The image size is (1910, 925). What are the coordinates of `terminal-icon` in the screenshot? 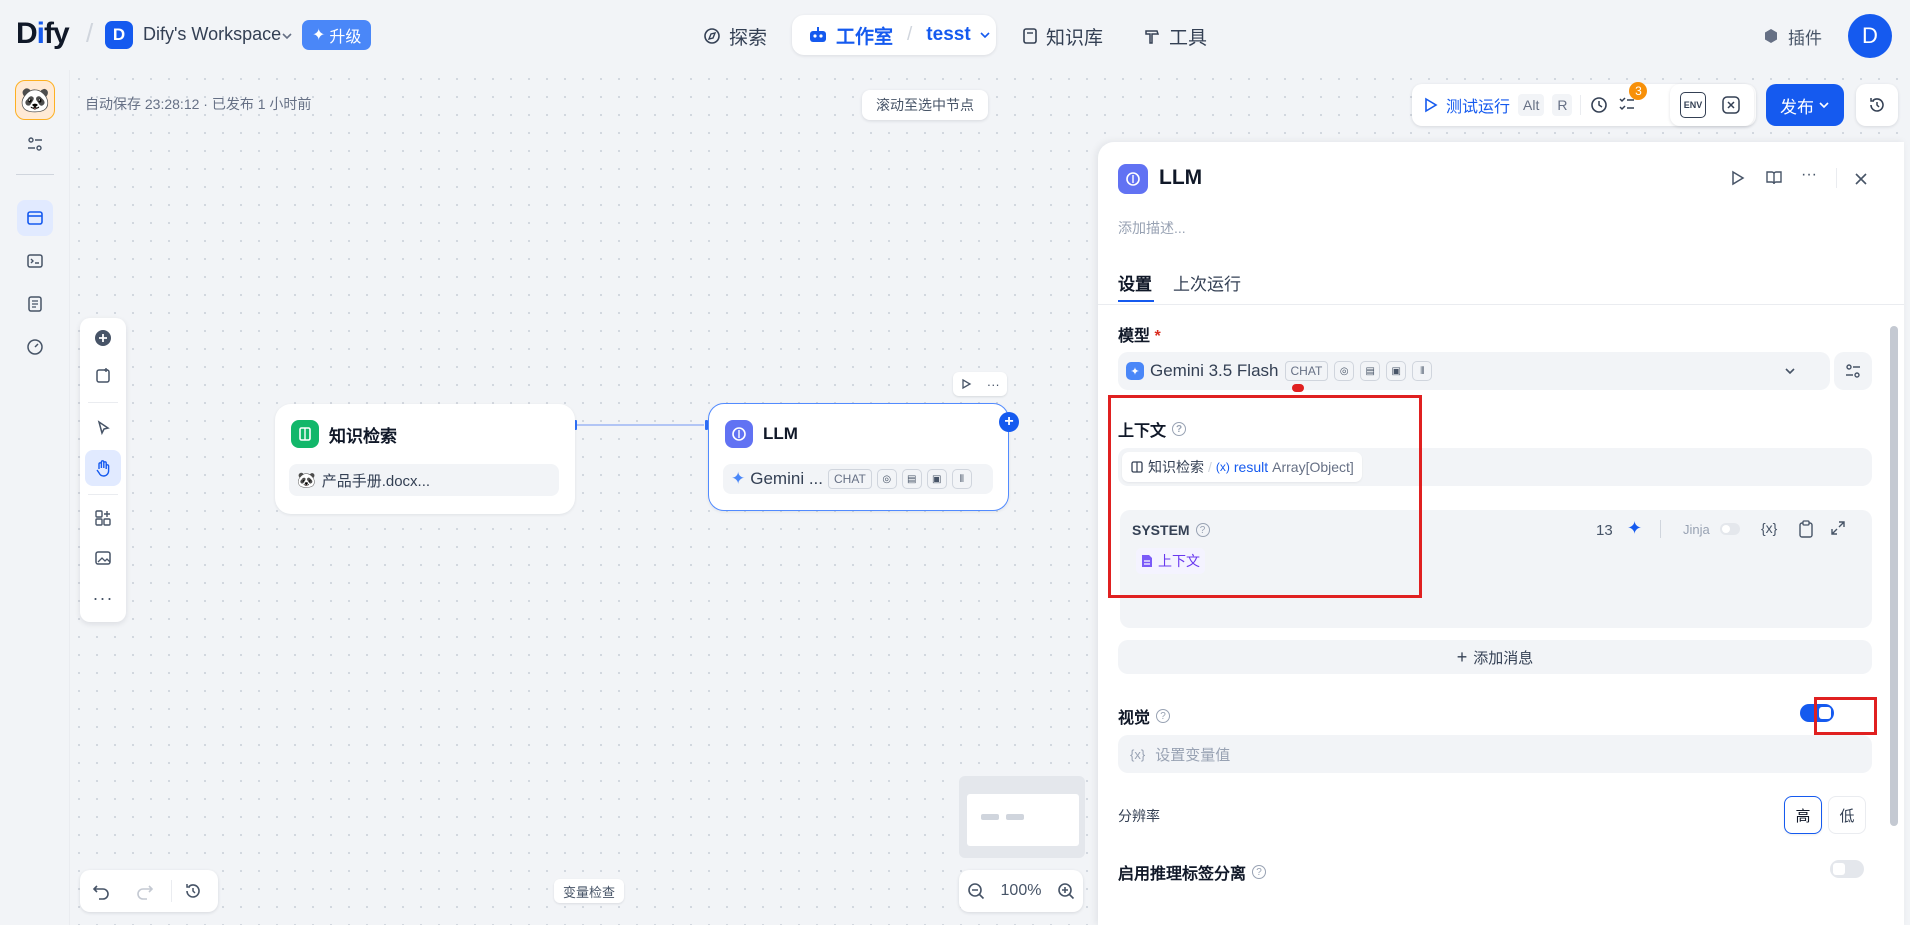 It's located at (35, 261).